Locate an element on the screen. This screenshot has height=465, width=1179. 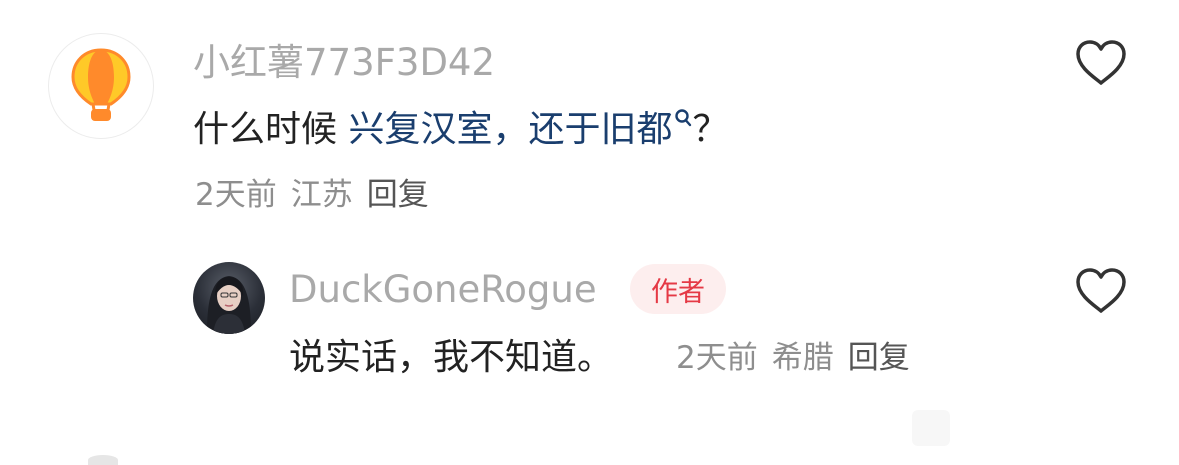
comment-text-prefix: 什么时候 is located at coordinates (271, 129).